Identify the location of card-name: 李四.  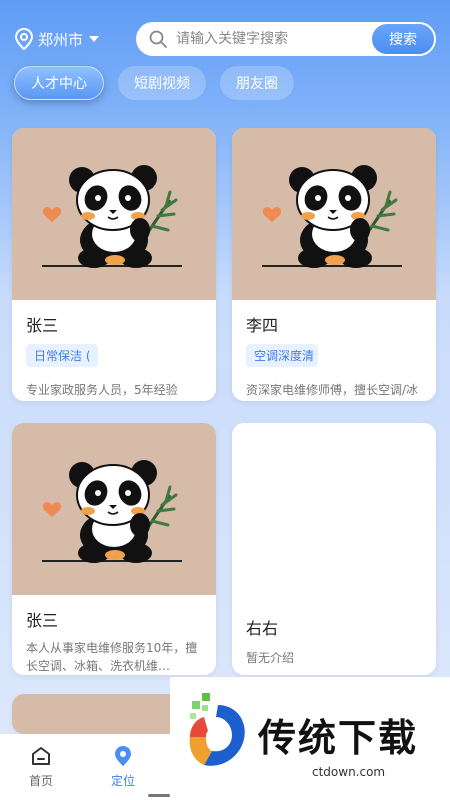
(262, 325).